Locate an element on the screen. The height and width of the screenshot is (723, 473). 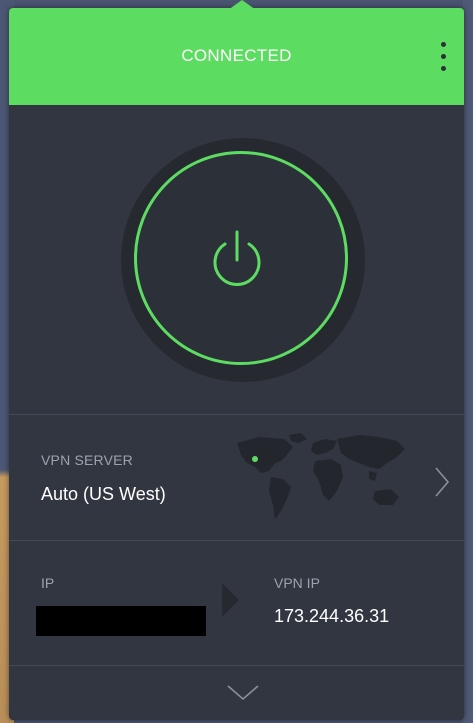
ip-value-redacted is located at coordinates (121, 621).